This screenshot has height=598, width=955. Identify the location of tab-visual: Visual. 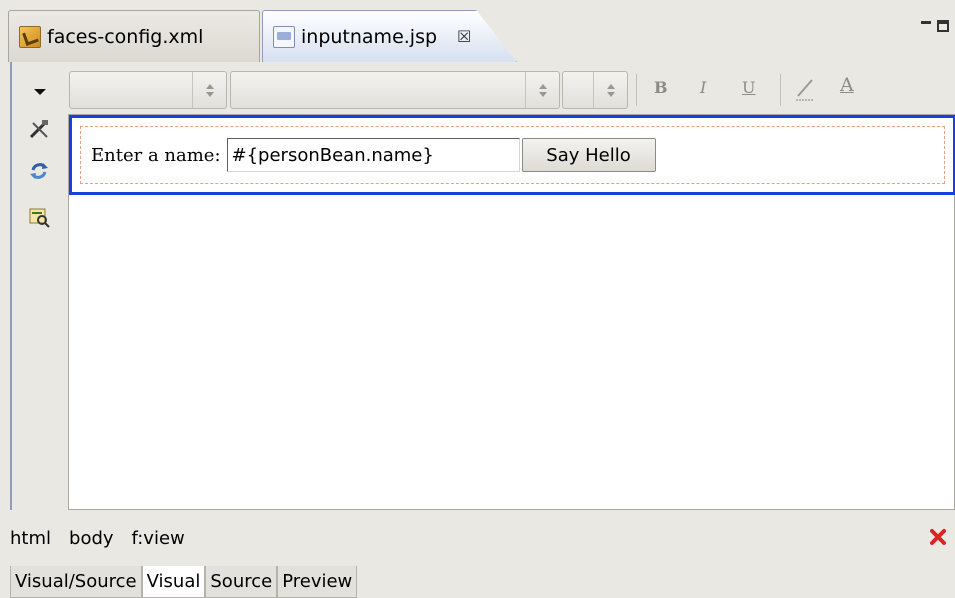
(173, 582).